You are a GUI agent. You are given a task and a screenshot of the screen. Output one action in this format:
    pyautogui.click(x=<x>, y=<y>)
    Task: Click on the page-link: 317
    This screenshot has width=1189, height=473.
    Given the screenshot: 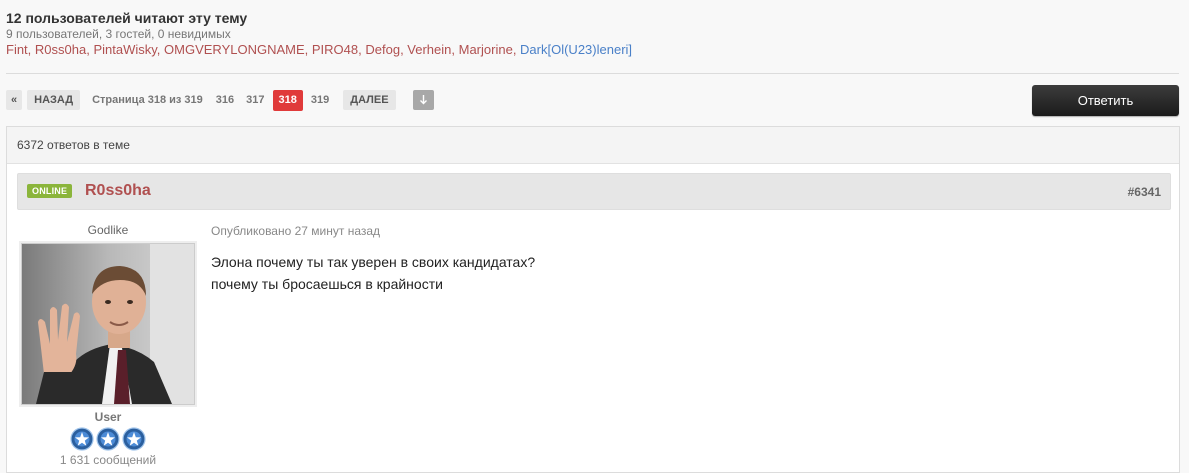 What is the action you would take?
    pyautogui.click(x=255, y=100)
    